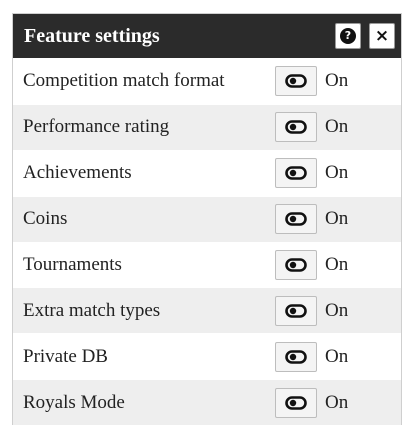  I want to click on setting-row-coins: Coins On, so click(207, 218).